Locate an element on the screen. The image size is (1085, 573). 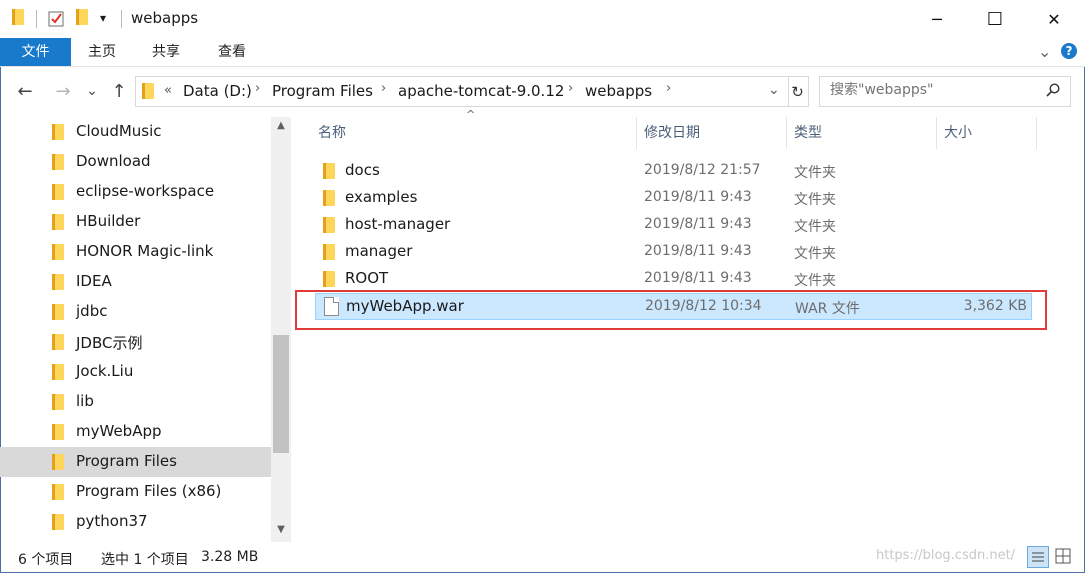
forward-button: → is located at coordinates (63, 91).